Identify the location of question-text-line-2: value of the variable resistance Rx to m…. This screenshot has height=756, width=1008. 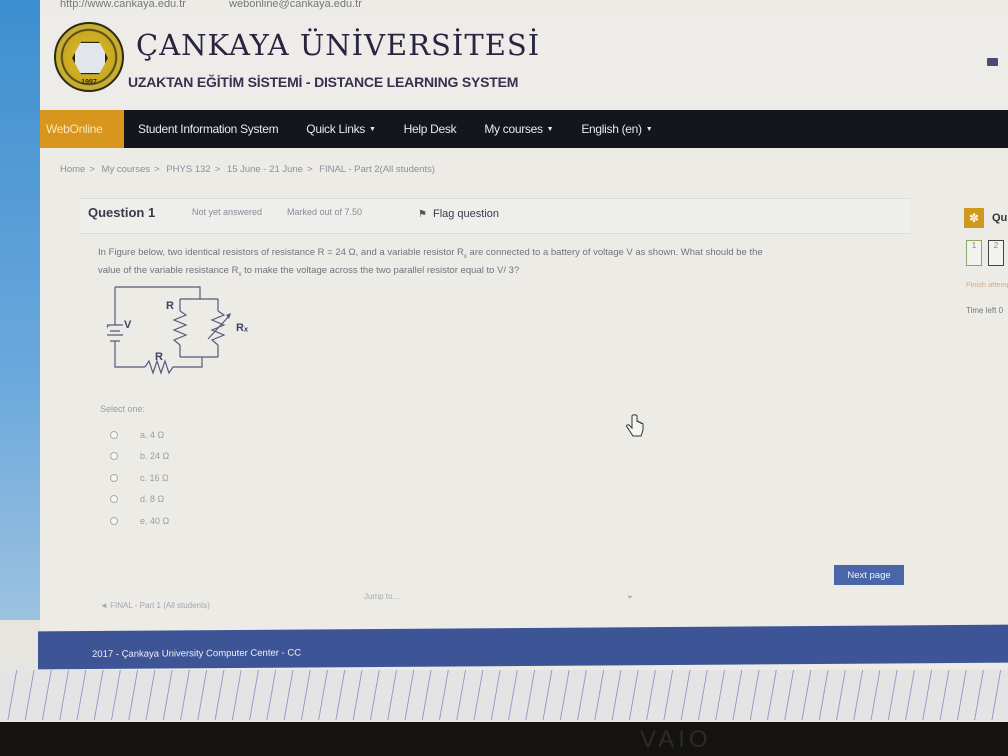
(498, 273).